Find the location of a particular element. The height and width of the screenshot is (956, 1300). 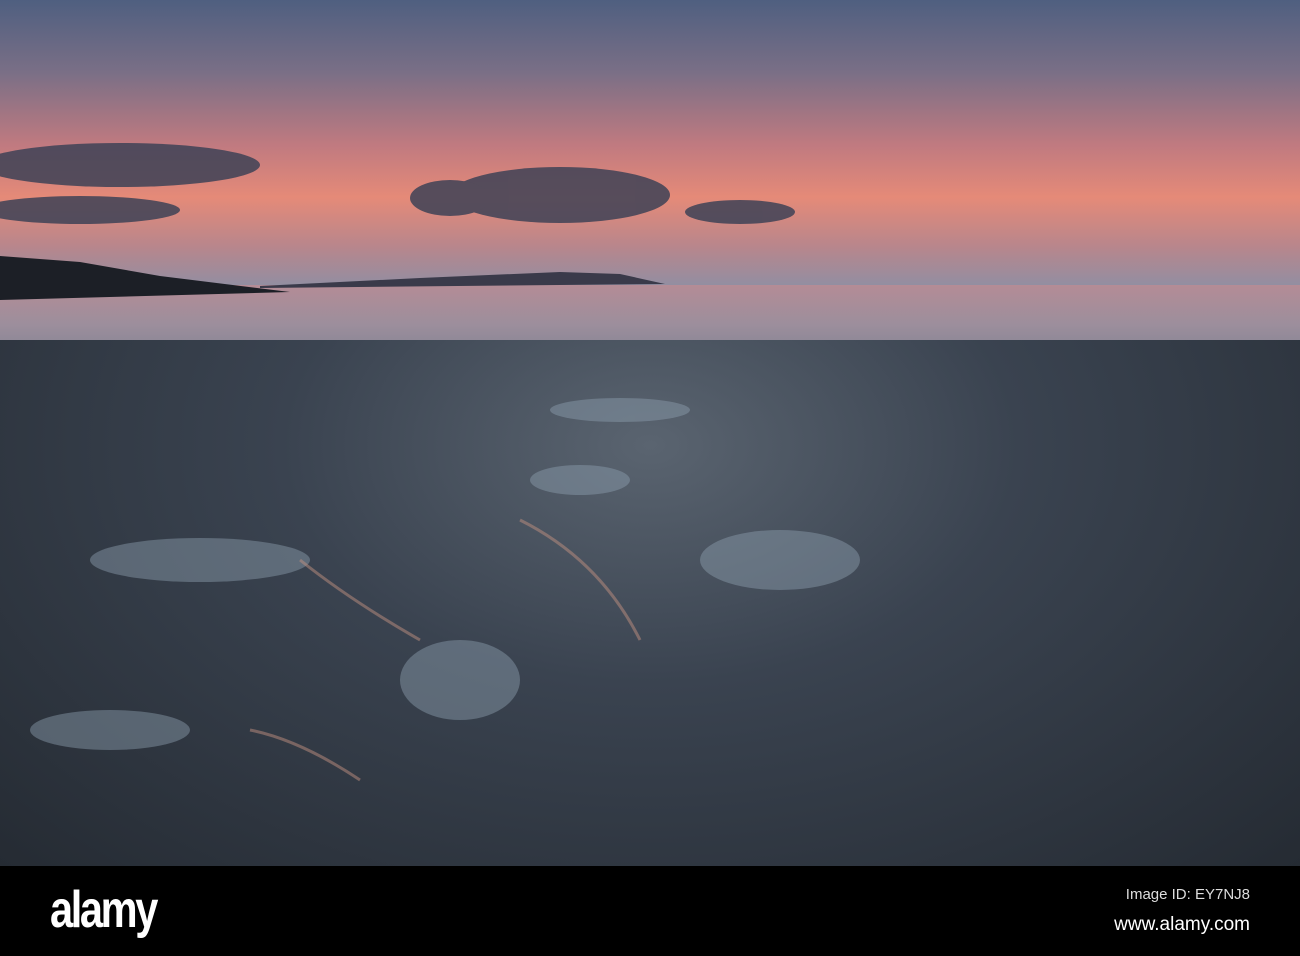

site-url: www.alamy.com is located at coordinates (1182, 924).